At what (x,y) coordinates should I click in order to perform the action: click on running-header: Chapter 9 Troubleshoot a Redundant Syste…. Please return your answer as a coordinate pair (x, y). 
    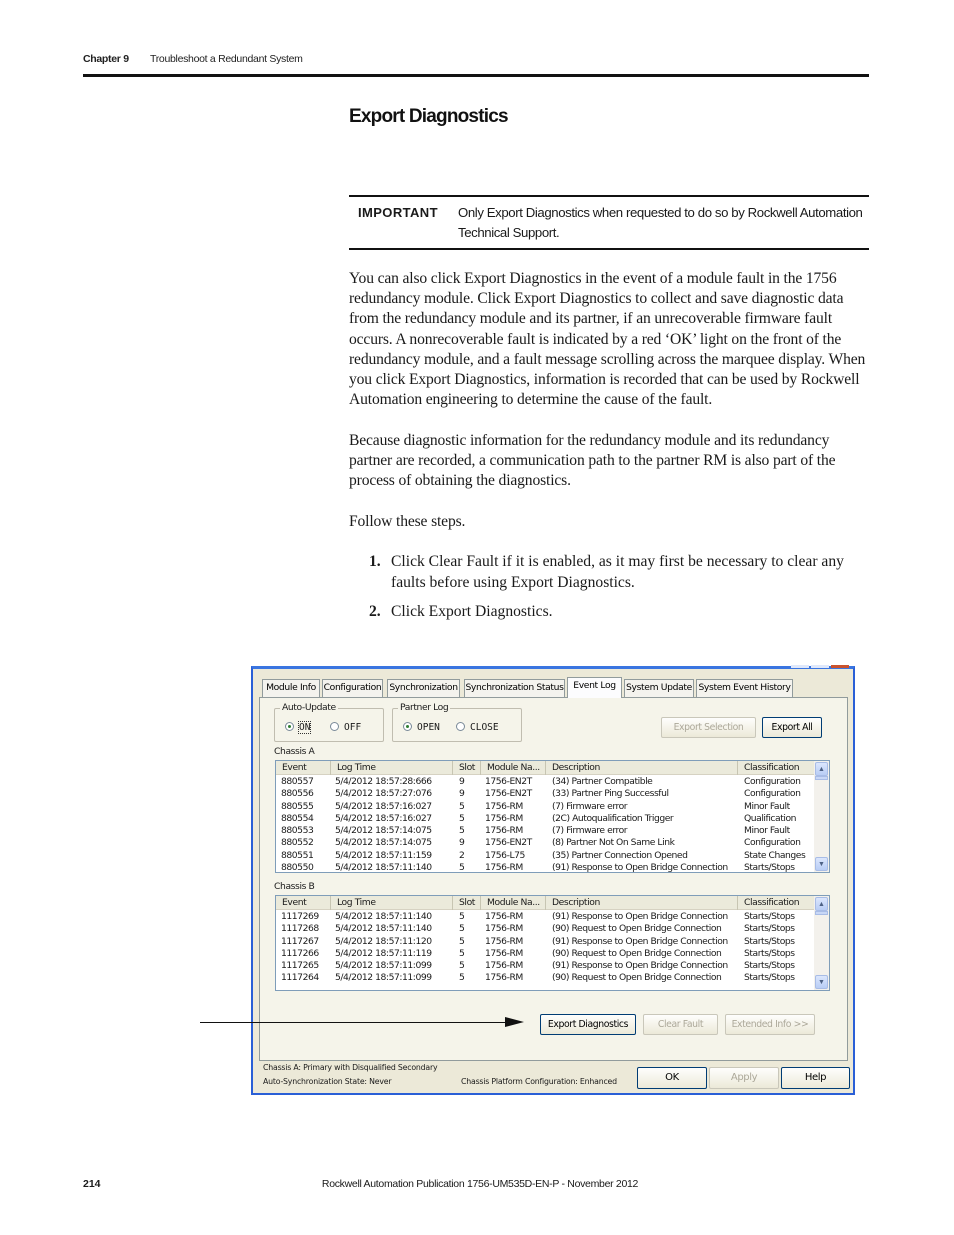
    Looking at the image, I should click on (193, 59).